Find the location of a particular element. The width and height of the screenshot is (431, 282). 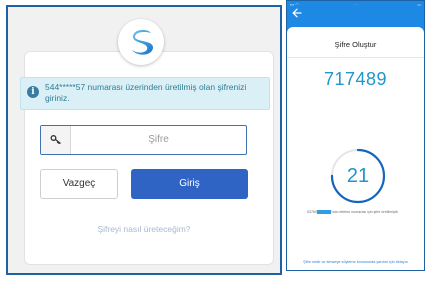

status-time-icon: ·· is located at coordinates (355, 4).